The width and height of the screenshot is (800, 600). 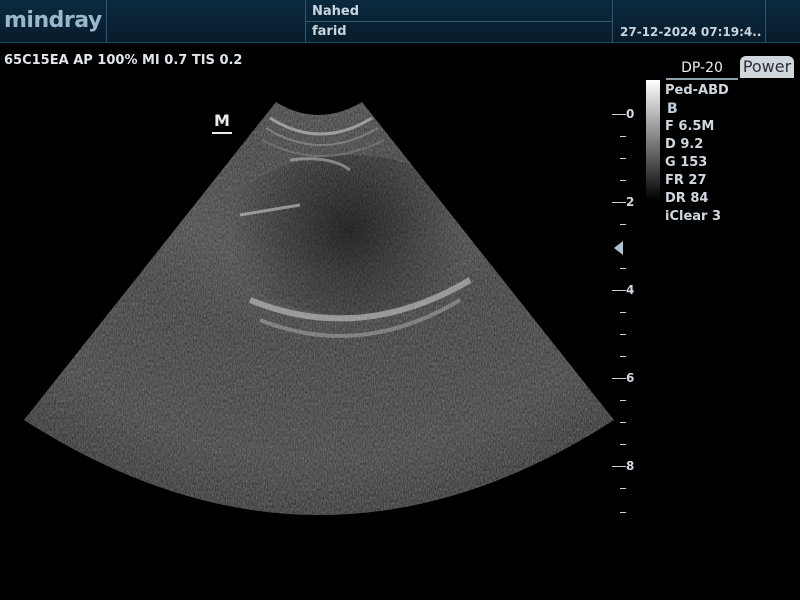 What do you see at coordinates (618, 248) in the screenshot?
I see `focus-position-marker` at bounding box center [618, 248].